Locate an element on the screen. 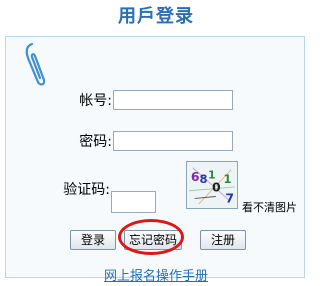  password-label: 密码: is located at coordinates (95, 142).